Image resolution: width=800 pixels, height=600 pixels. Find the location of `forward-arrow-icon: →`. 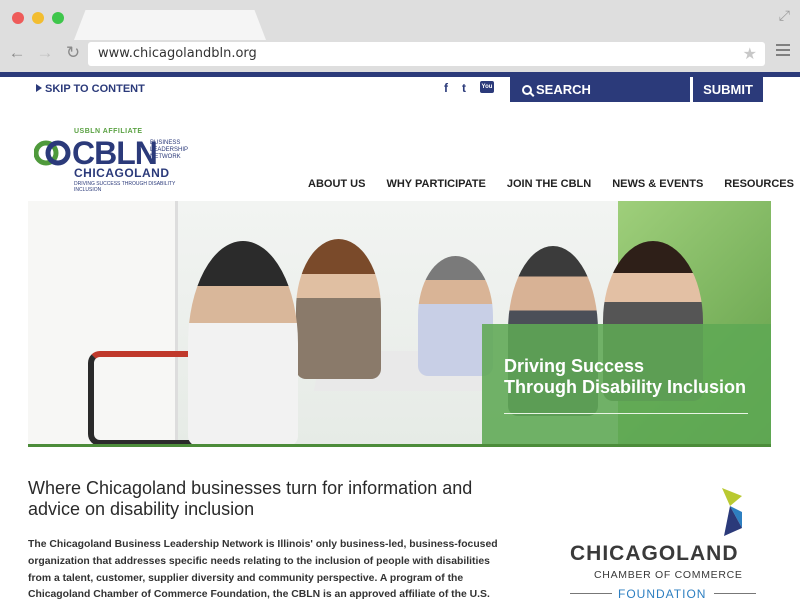

forward-arrow-icon: → is located at coordinates (45, 53).